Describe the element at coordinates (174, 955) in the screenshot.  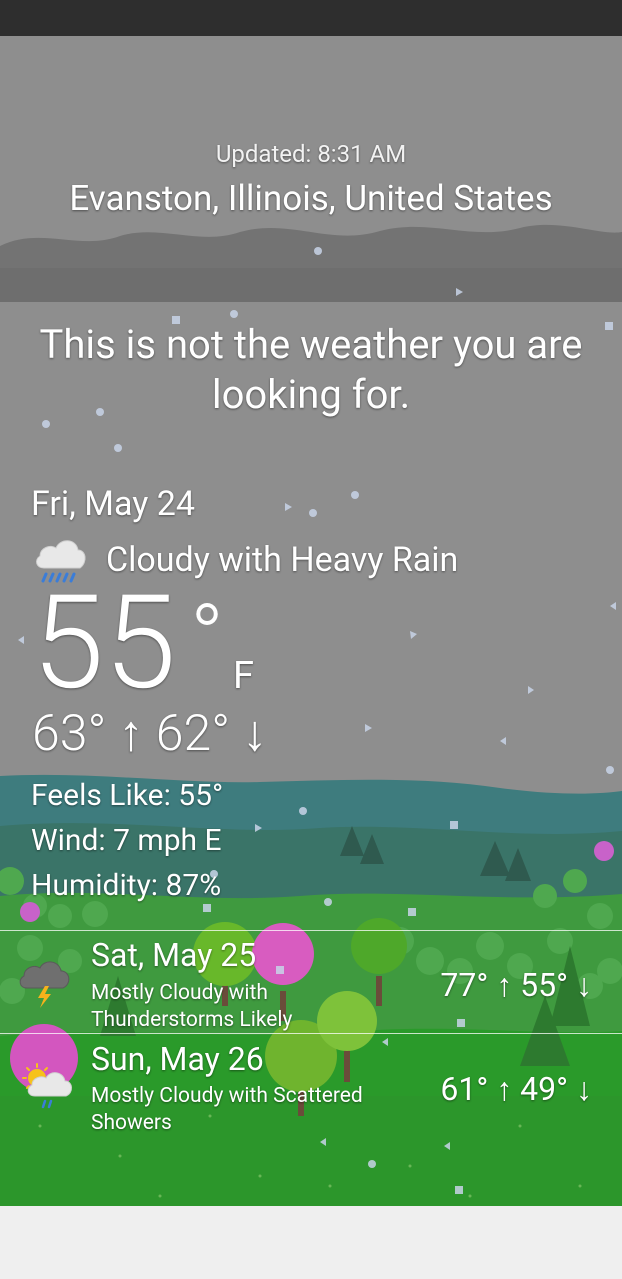
I see `forecast-day: Sat, May 25` at that location.